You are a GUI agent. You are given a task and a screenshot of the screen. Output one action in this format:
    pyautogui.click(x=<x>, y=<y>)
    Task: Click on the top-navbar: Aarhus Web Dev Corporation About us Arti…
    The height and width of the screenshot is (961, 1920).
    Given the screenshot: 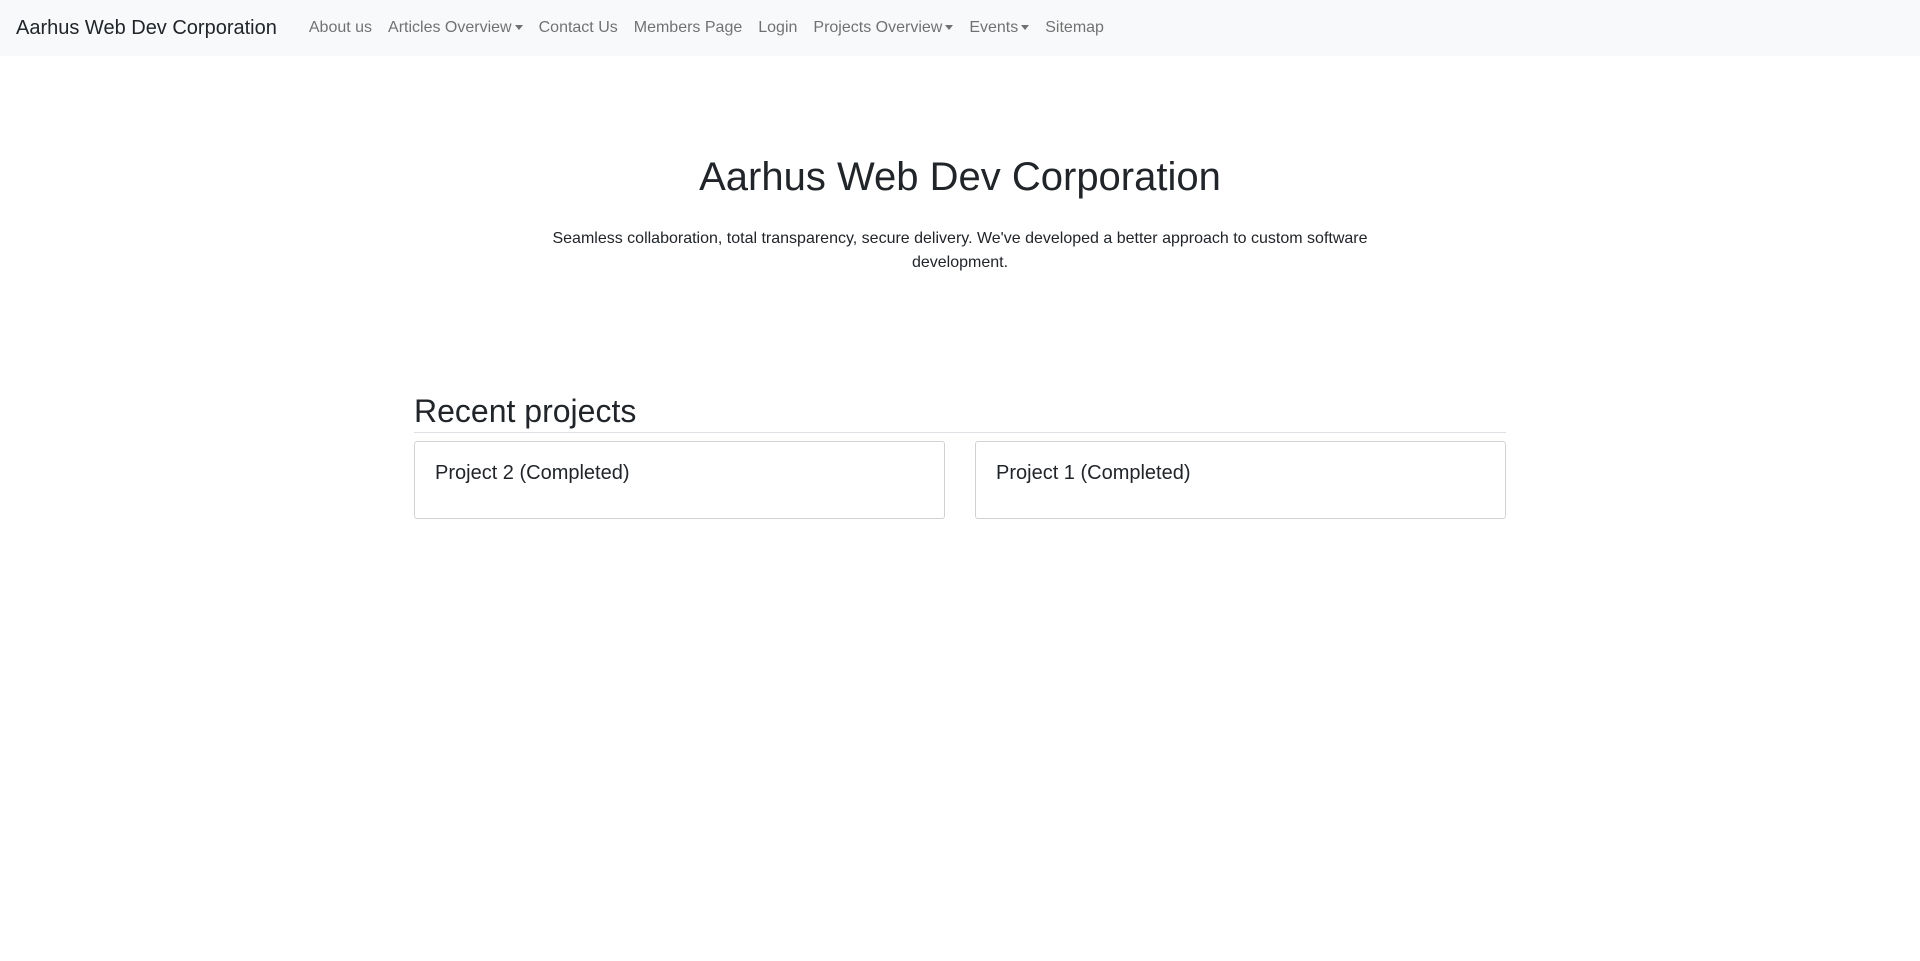 What is the action you would take?
    pyautogui.click(x=960, y=28)
    